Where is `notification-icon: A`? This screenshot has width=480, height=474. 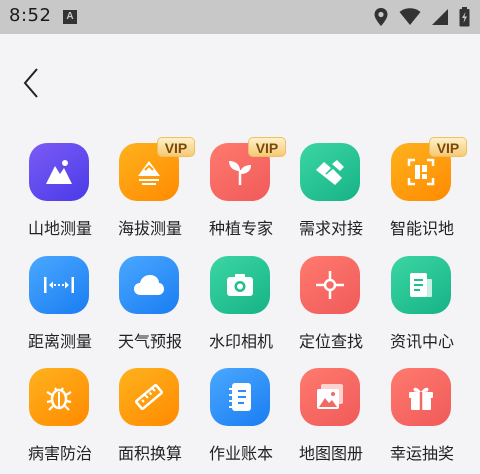
notification-icon: A is located at coordinates (70, 17).